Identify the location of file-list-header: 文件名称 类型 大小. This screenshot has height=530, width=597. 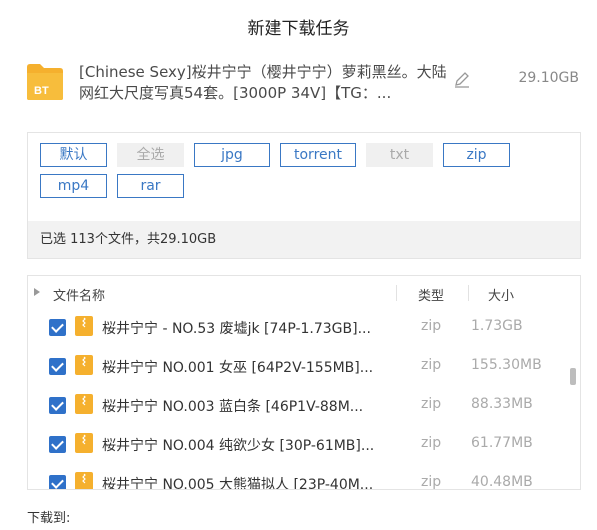
(304, 293).